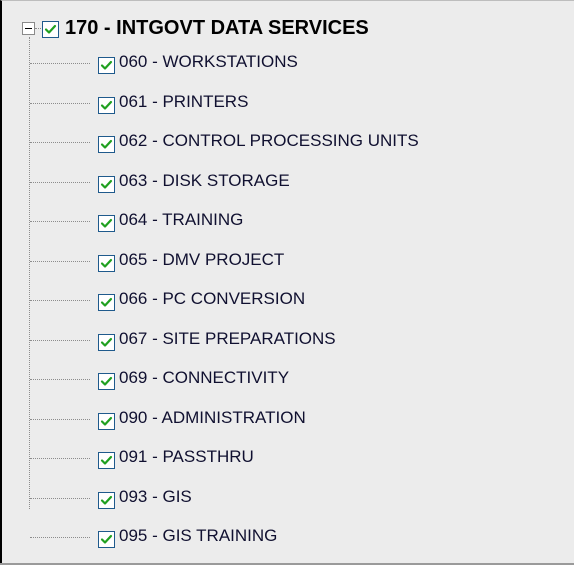  I want to click on tree-item-label: 064 - TRAINING, so click(181, 220).